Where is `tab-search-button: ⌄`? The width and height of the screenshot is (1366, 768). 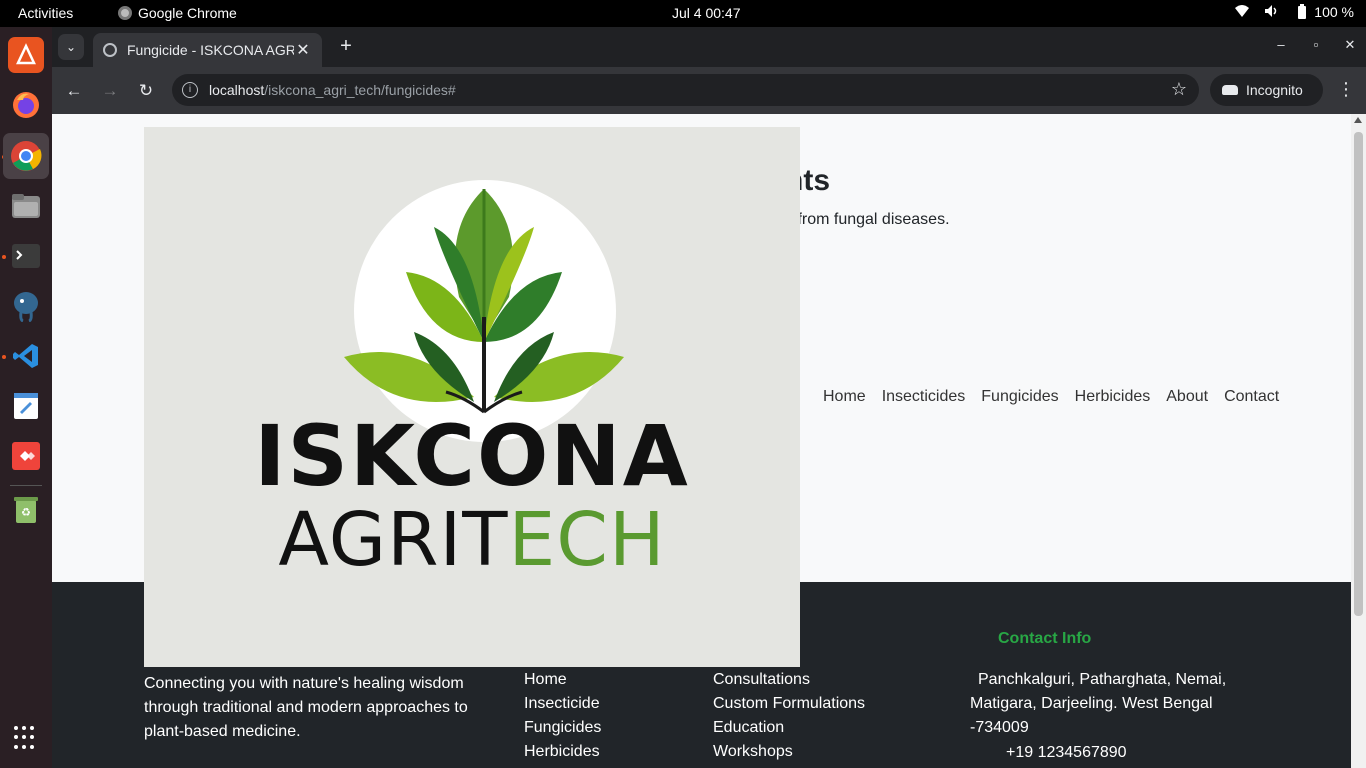
tab-search-button: ⌄ is located at coordinates (71, 47).